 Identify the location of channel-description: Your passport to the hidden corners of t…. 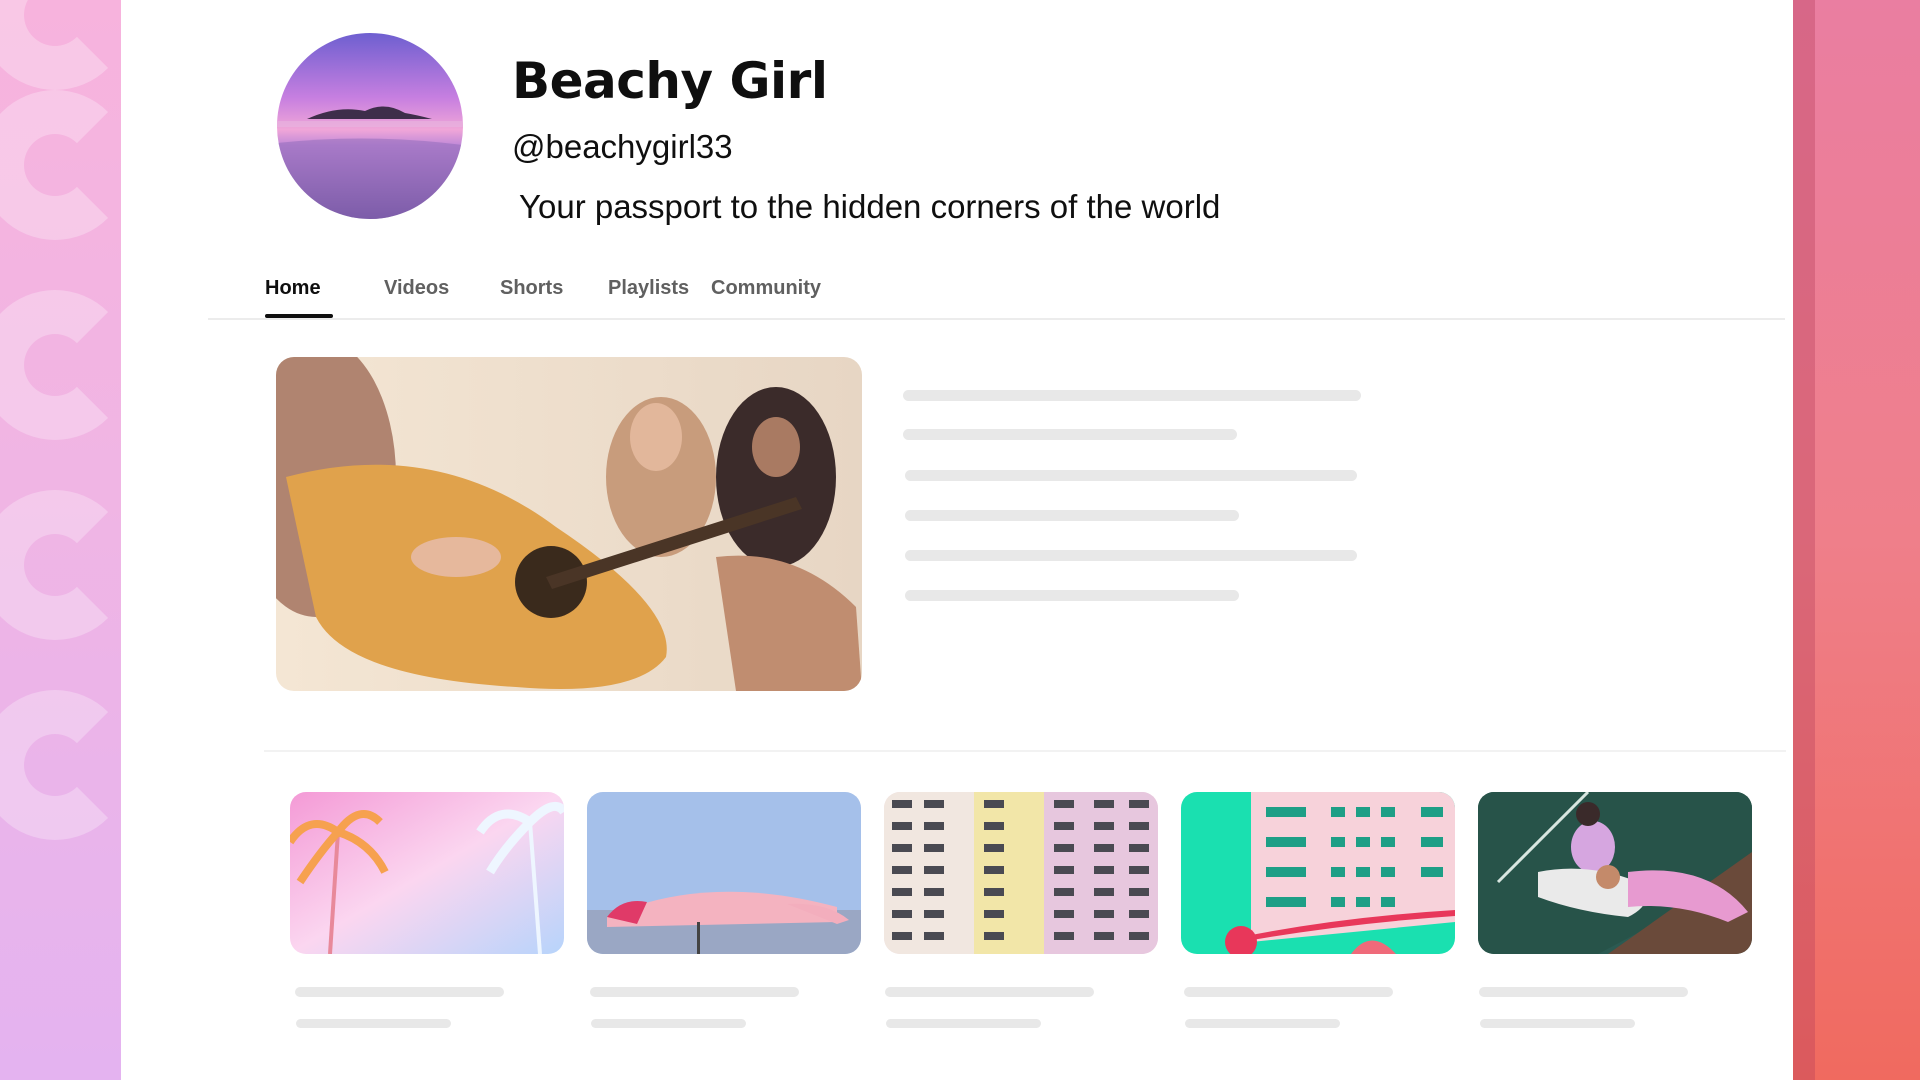
(870, 206).